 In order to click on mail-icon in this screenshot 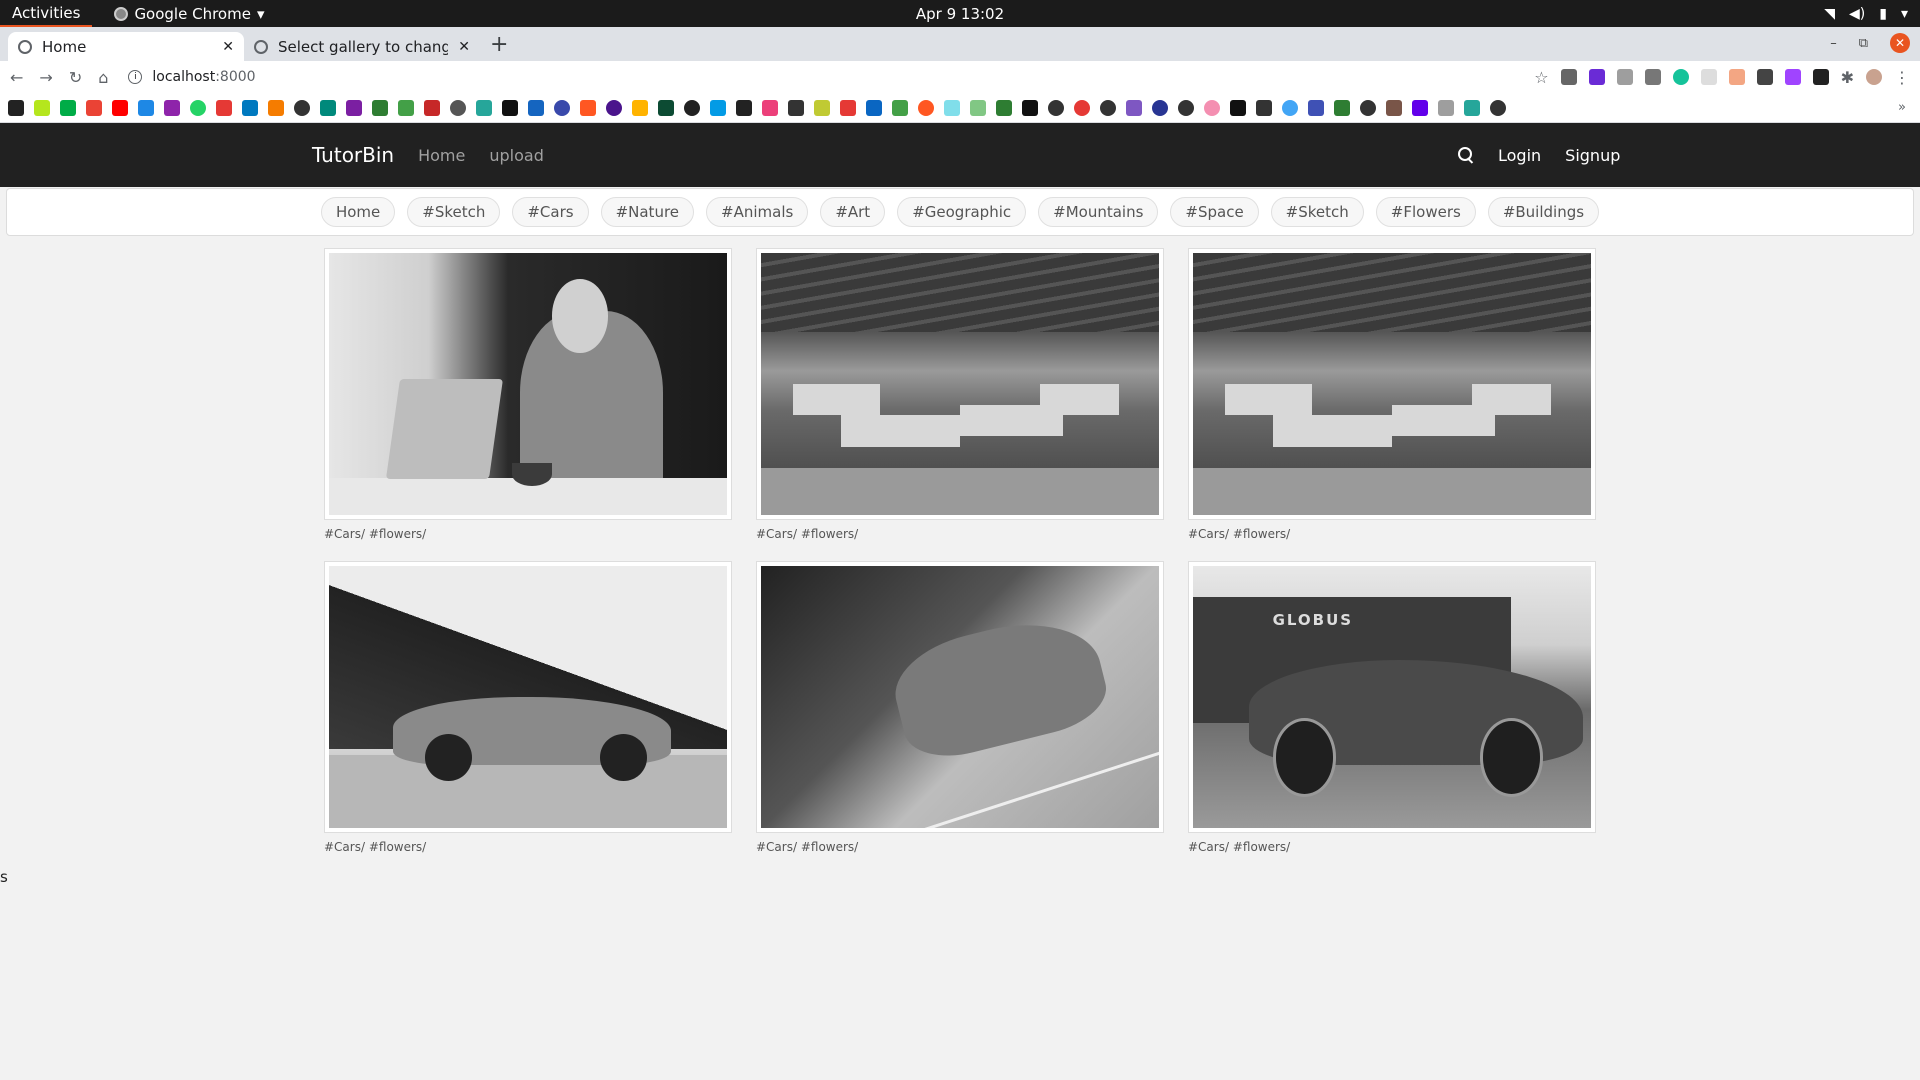, I will do `click(172, 107)`.